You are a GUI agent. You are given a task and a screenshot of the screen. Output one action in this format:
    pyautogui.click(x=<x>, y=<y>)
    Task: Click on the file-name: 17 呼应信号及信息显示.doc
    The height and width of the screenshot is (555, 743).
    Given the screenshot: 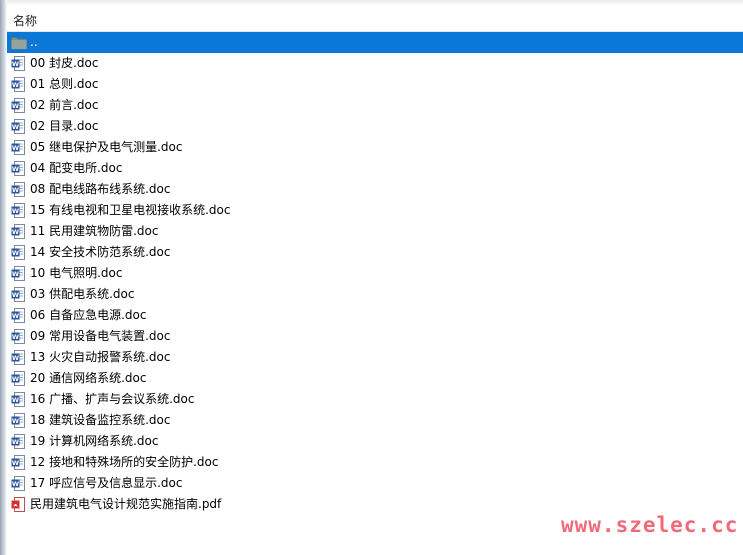 What is the action you would take?
    pyautogui.click(x=106, y=483)
    